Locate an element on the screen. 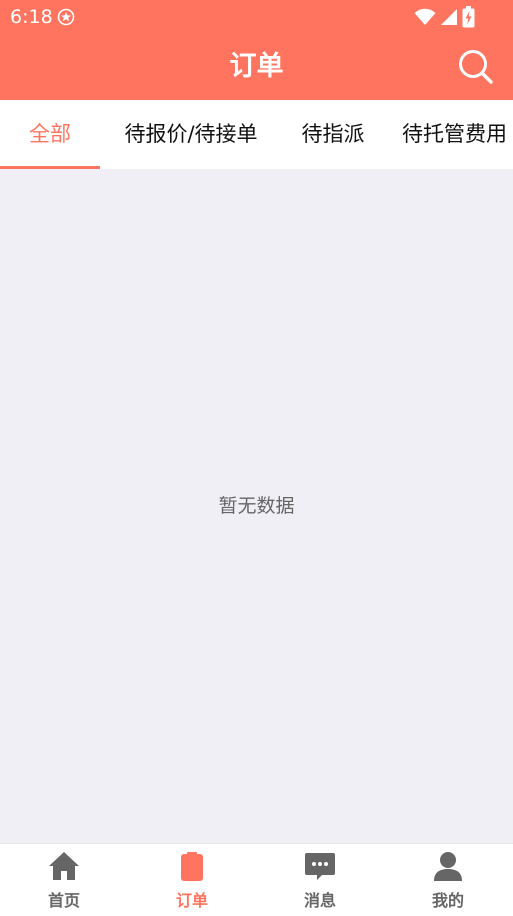 The width and height of the screenshot is (513, 916). nav-label-orders: 订单 is located at coordinates (191, 900).